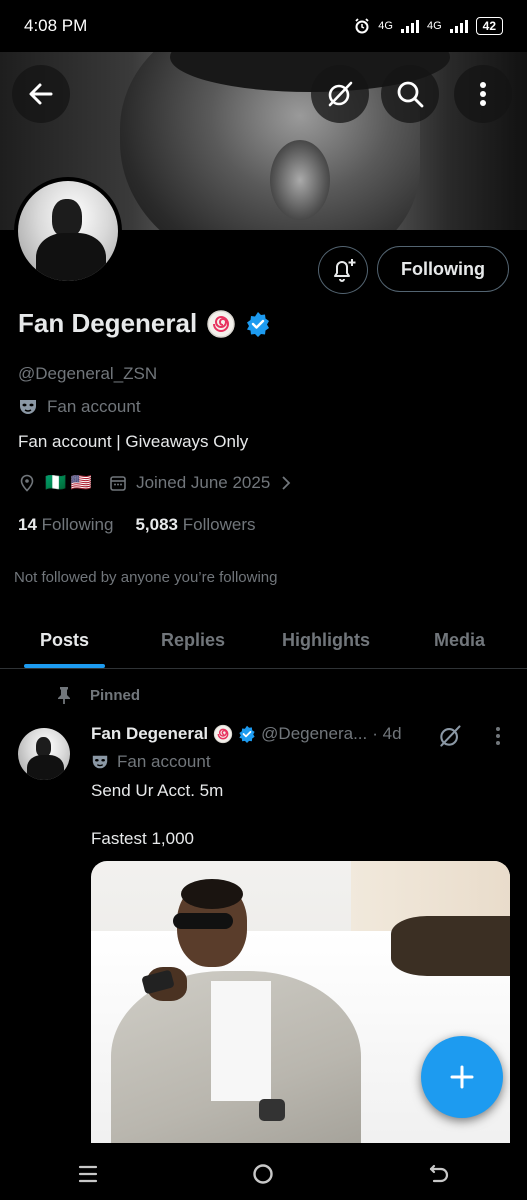 The height and width of the screenshot is (1200, 527). Describe the element at coordinates (56, 25) in the screenshot. I see `status-time: 4:08 PM` at that location.